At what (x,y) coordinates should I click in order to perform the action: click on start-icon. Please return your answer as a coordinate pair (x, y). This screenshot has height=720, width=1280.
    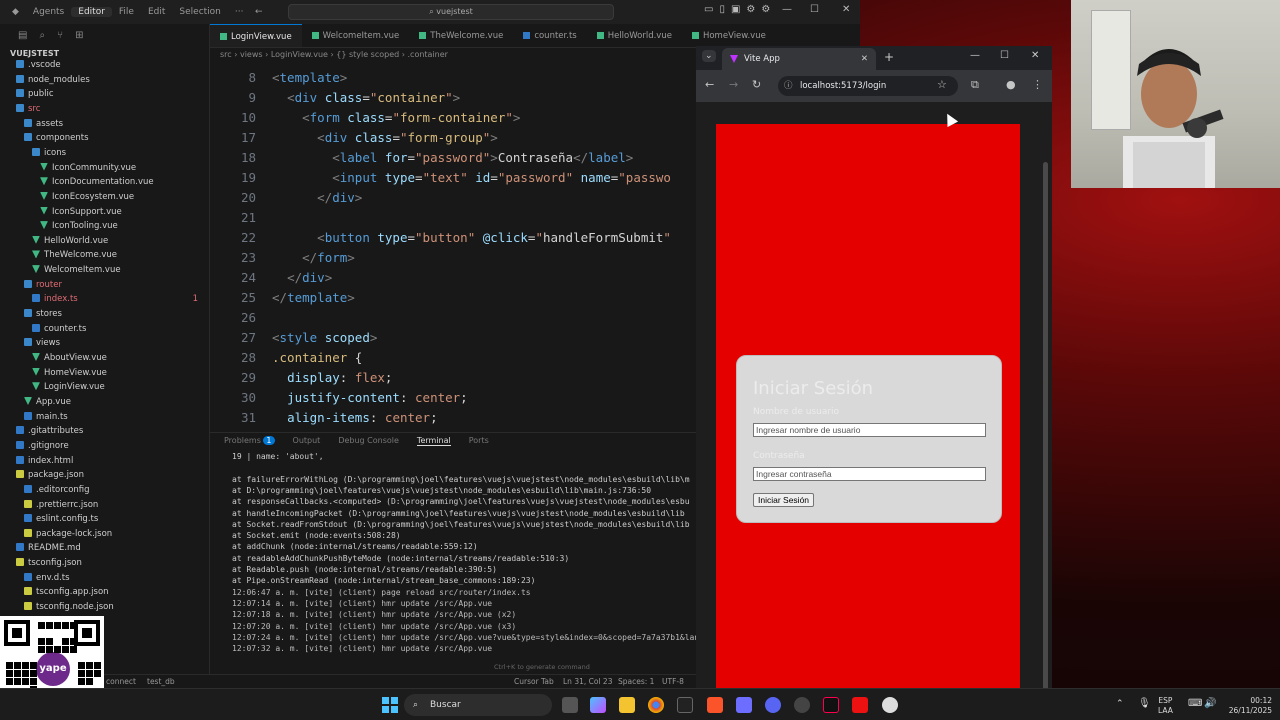
    Looking at the image, I should click on (390, 705).